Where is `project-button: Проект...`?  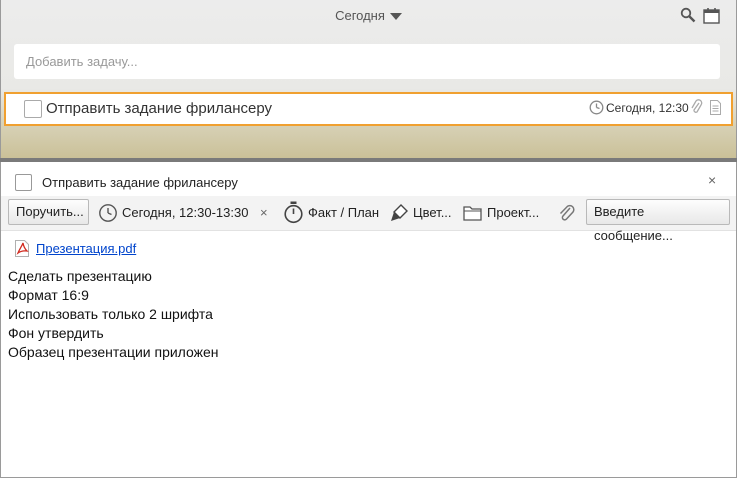 project-button: Проект... is located at coordinates (513, 212).